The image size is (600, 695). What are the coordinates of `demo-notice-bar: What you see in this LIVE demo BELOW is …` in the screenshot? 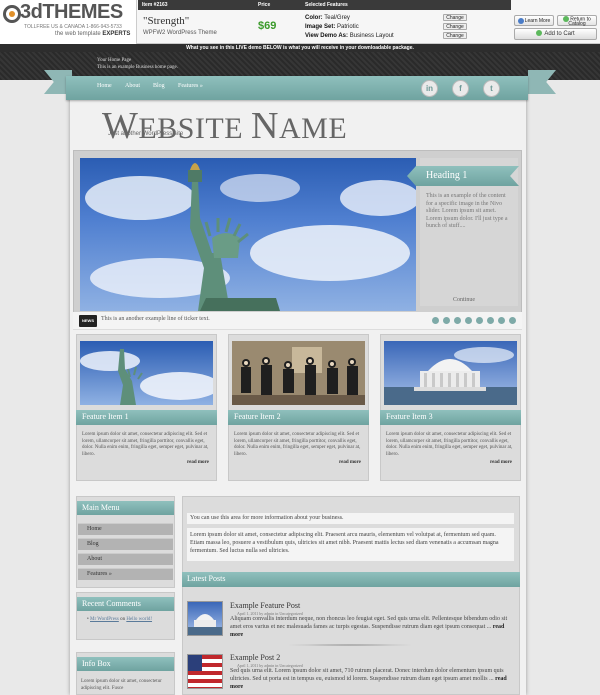 It's located at (300, 48).